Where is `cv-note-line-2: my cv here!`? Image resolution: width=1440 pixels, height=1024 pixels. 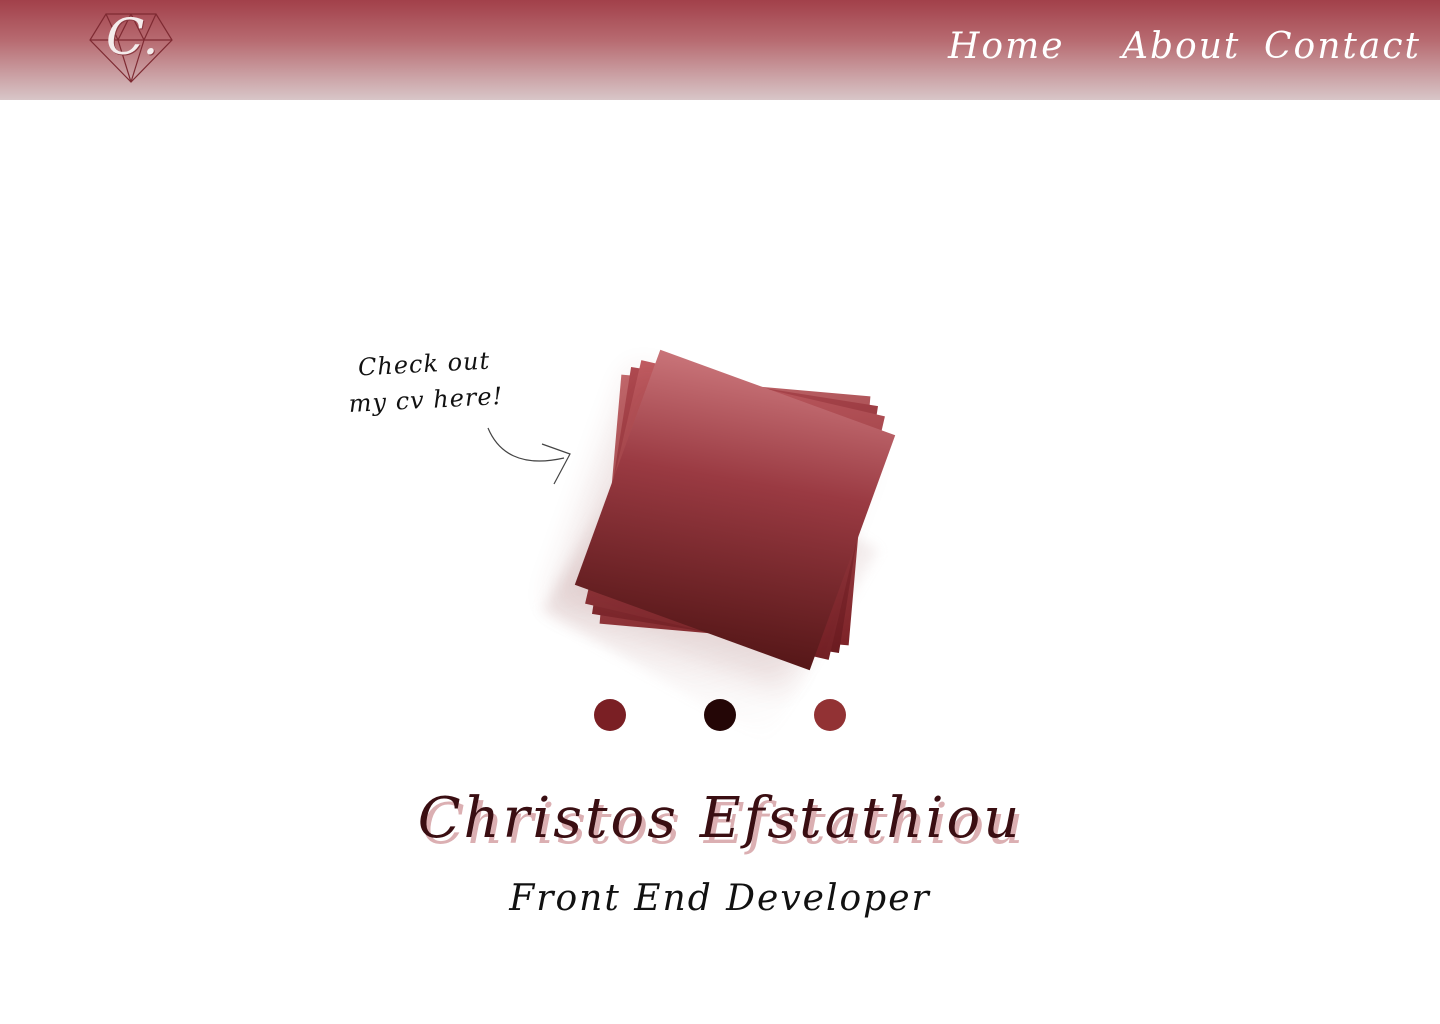
cv-note-line-2: my cv here! is located at coordinates (426, 400).